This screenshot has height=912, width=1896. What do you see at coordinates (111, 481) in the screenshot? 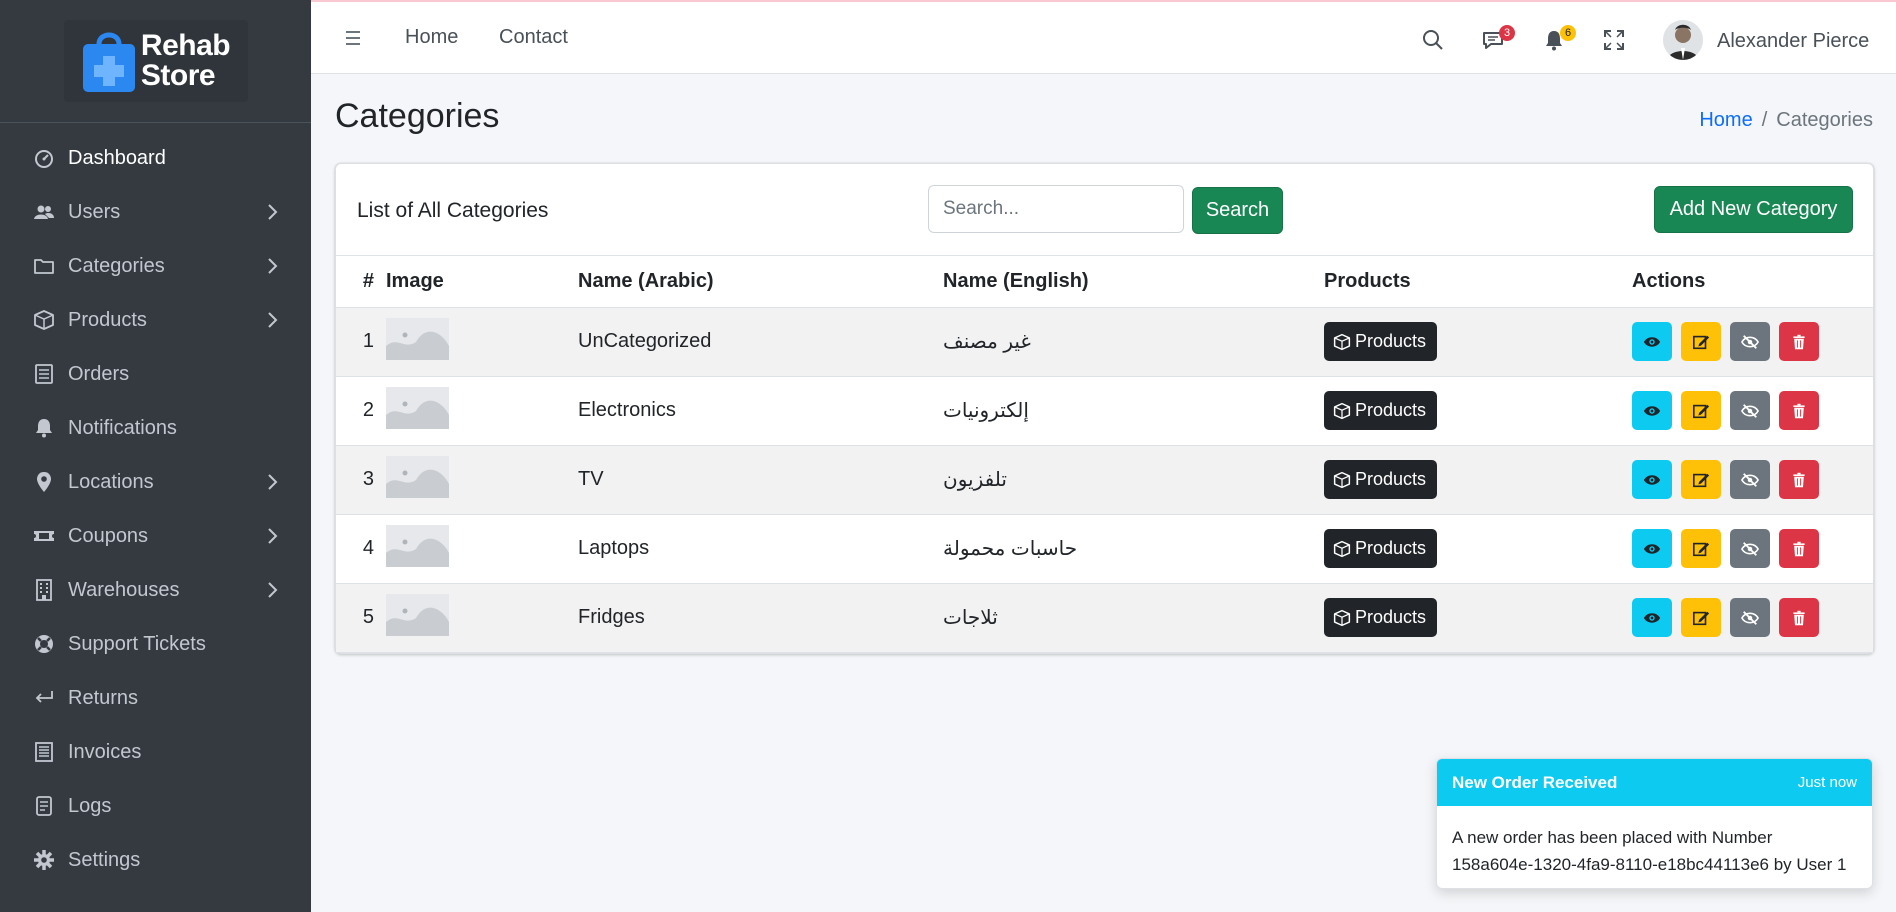
I see `sidebar-item-label: Locations` at bounding box center [111, 481].